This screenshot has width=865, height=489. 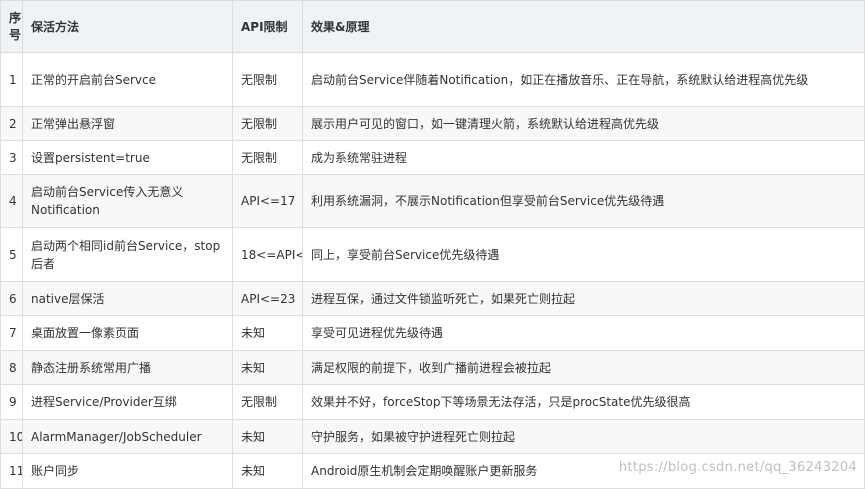 What do you see at coordinates (583, 436) in the screenshot?
I see `row-effect: 守护服务，如果被守护进程死亡则拉起` at bounding box center [583, 436].